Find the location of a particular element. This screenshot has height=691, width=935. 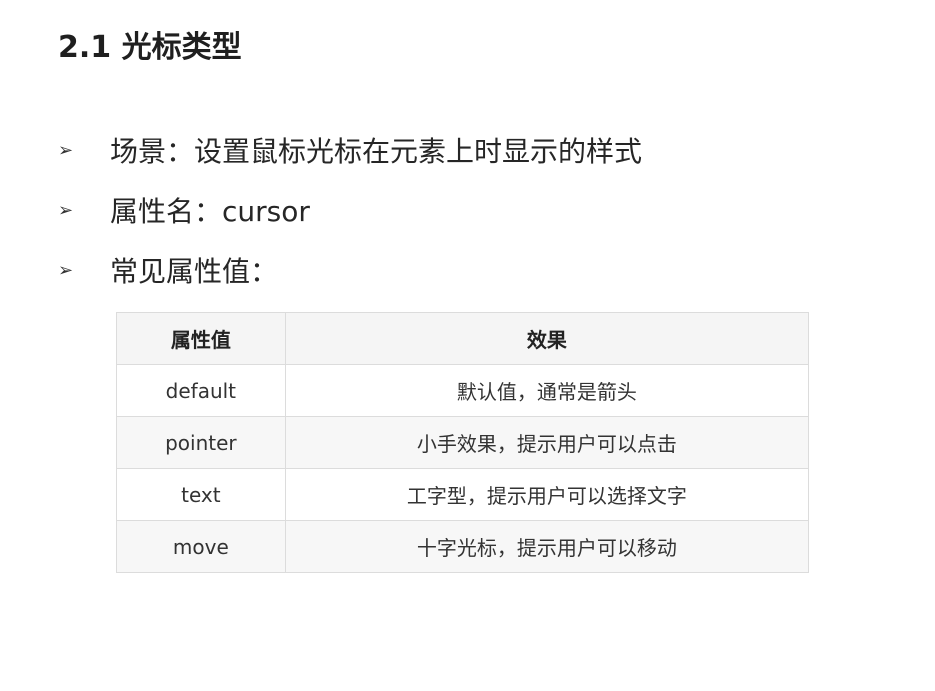

bullet-item: ➢ 场景：设置鼠标光标在元素上时显示的样式 is located at coordinates (350, 150).